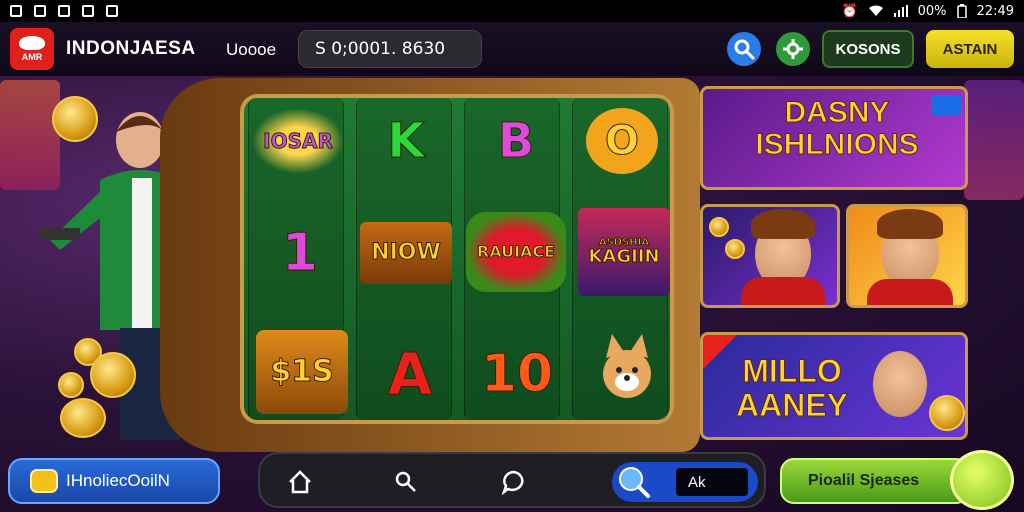  I want to click on promo-button-label: IHnoliecOoilN, so click(118, 480).